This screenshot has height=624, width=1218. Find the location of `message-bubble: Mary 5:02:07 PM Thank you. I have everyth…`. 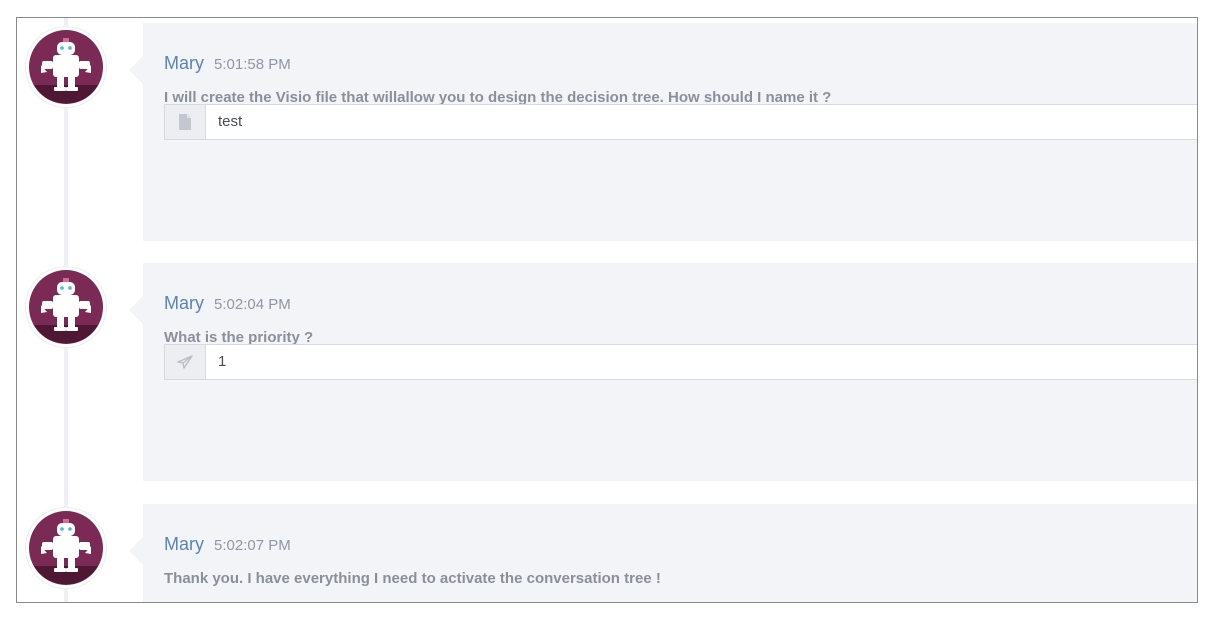

message-bubble: Mary 5:02:07 PM Thank you. I have everyth… is located at coordinates (663, 553).